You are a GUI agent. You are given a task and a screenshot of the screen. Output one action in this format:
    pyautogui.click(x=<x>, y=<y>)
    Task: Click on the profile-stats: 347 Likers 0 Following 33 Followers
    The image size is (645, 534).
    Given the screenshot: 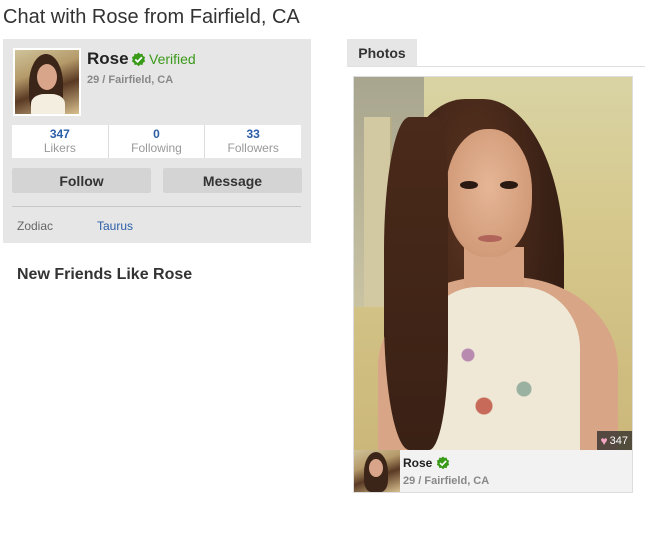 What is the action you would take?
    pyautogui.click(x=156, y=141)
    